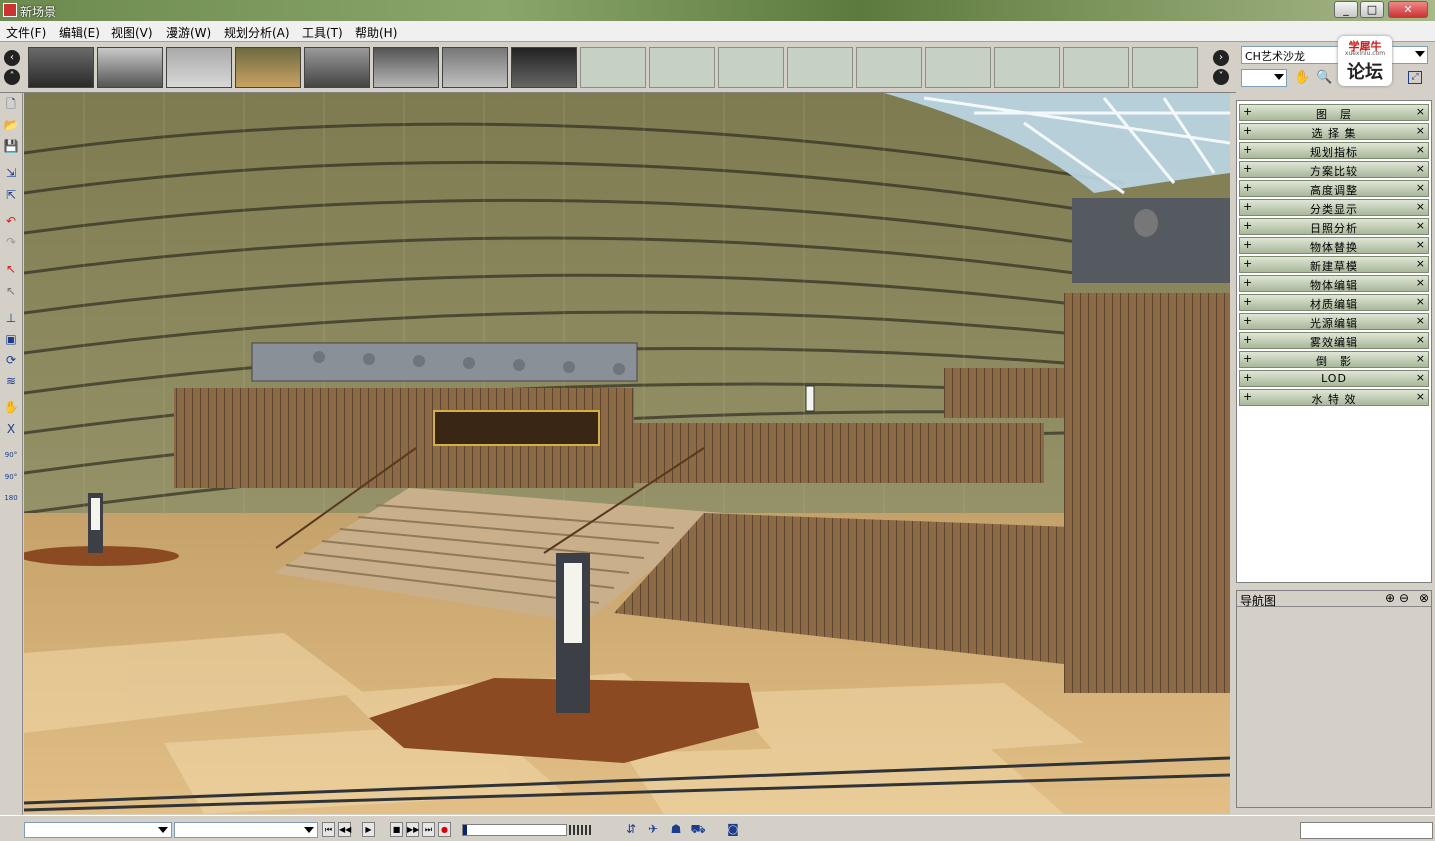 Image resolution: width=1435 pixels, height=841 pixels. I want to click on thumb-next-icon: ›, so click(1221, 58).